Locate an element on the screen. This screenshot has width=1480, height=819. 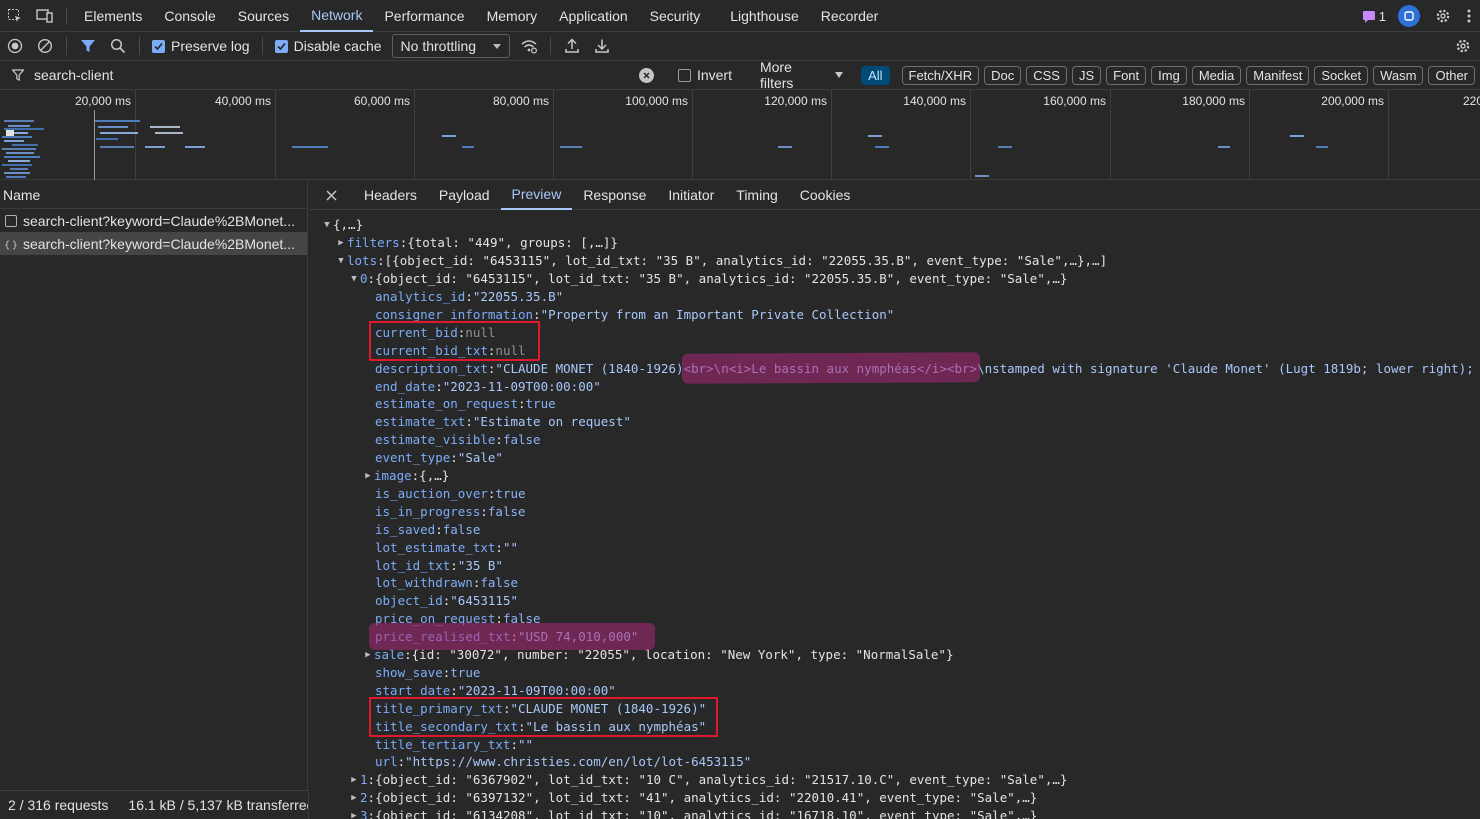
network-settings-gear-icon is located at coordinates (1463, 46).